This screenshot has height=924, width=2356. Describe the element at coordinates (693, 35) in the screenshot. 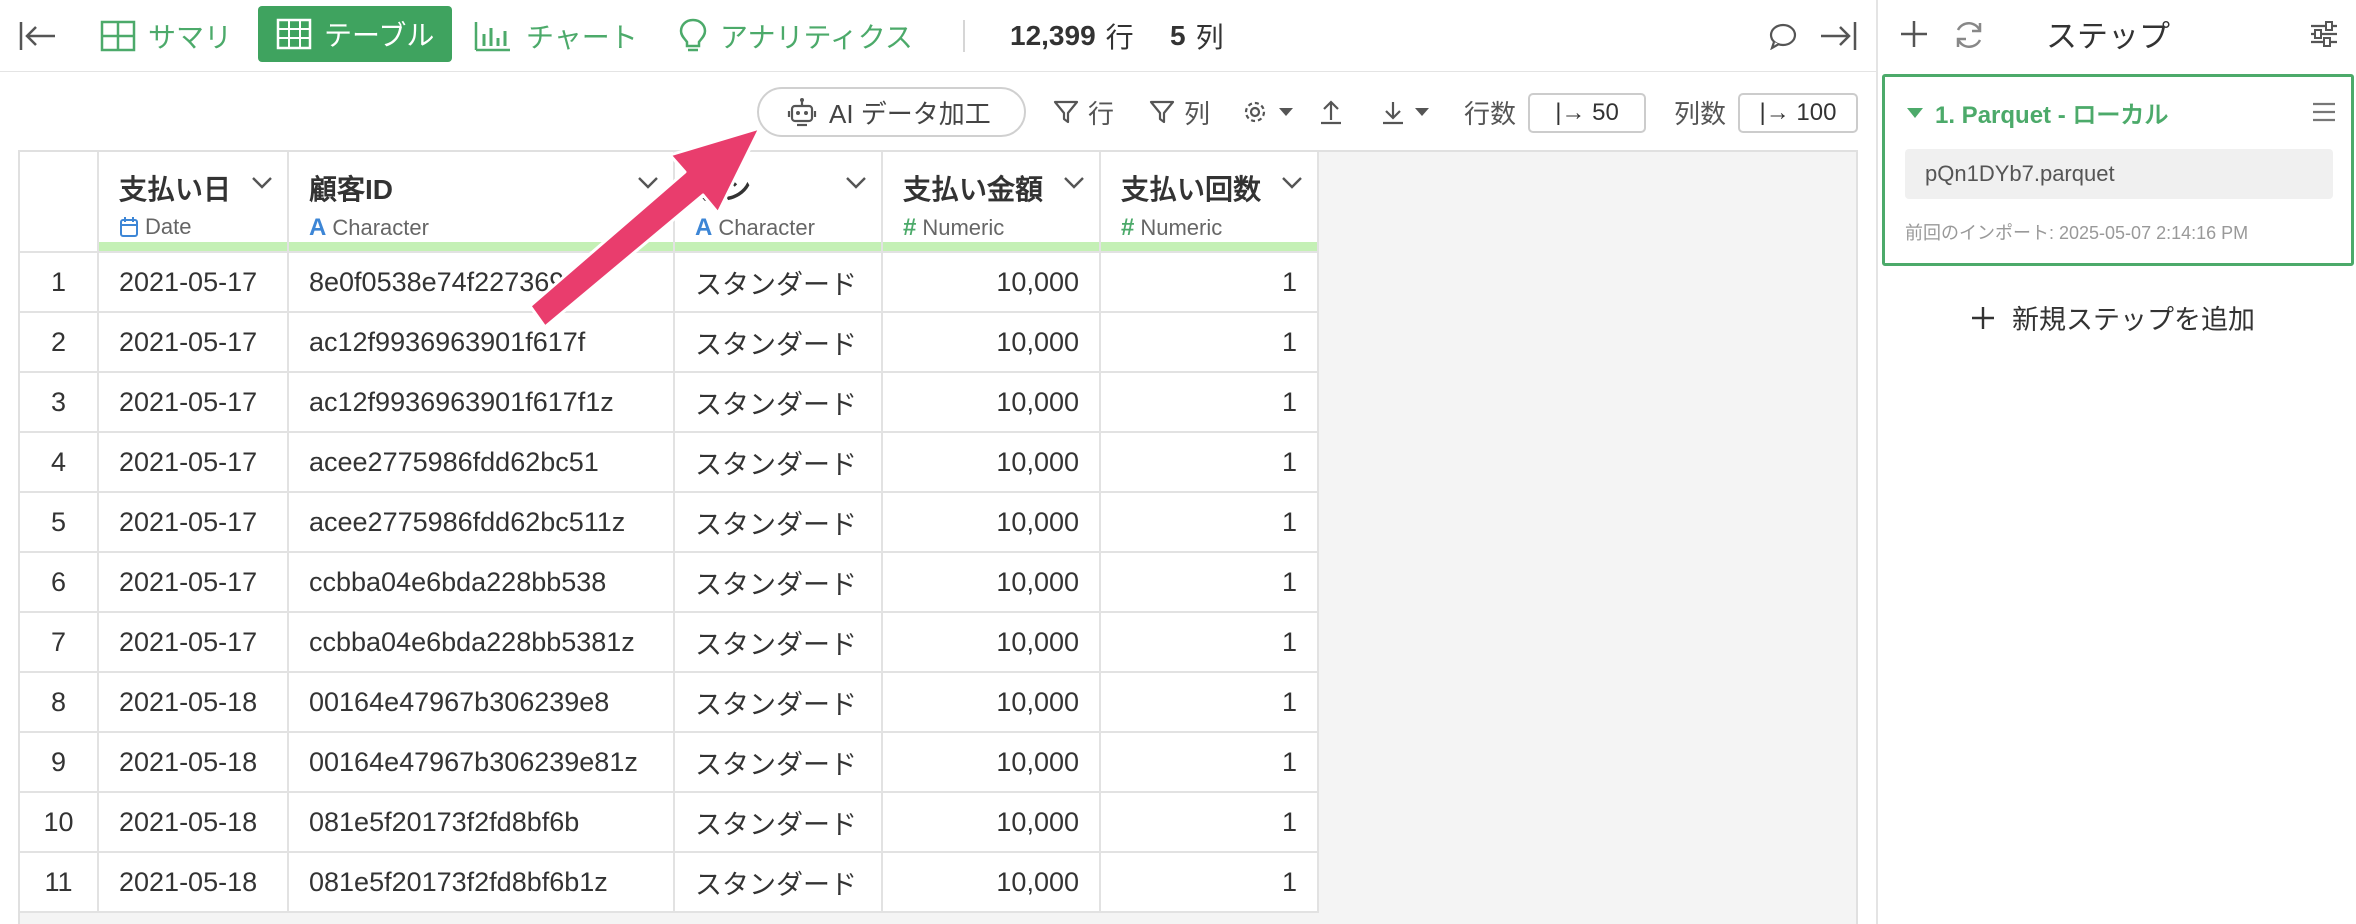

I see `lightbulb-icon` at that location.